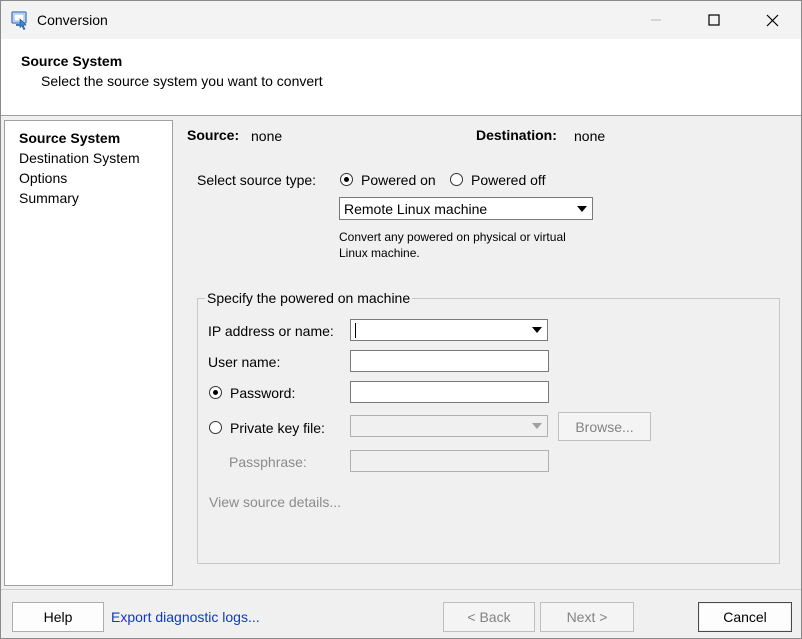  I want to click on step-options: Options, so click(43, 178).